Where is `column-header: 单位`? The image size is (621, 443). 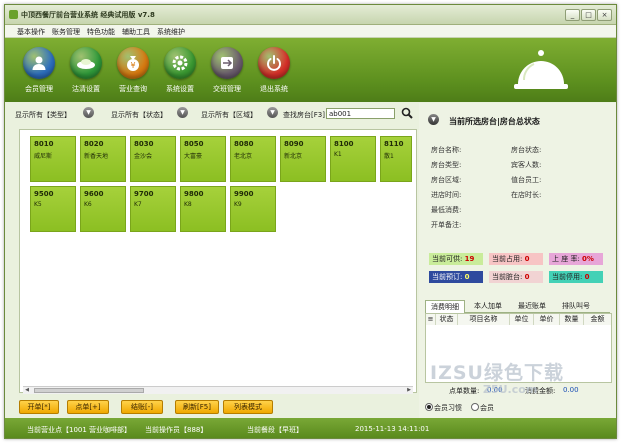 column-header: 单位 is located at coordinates (522, 319).